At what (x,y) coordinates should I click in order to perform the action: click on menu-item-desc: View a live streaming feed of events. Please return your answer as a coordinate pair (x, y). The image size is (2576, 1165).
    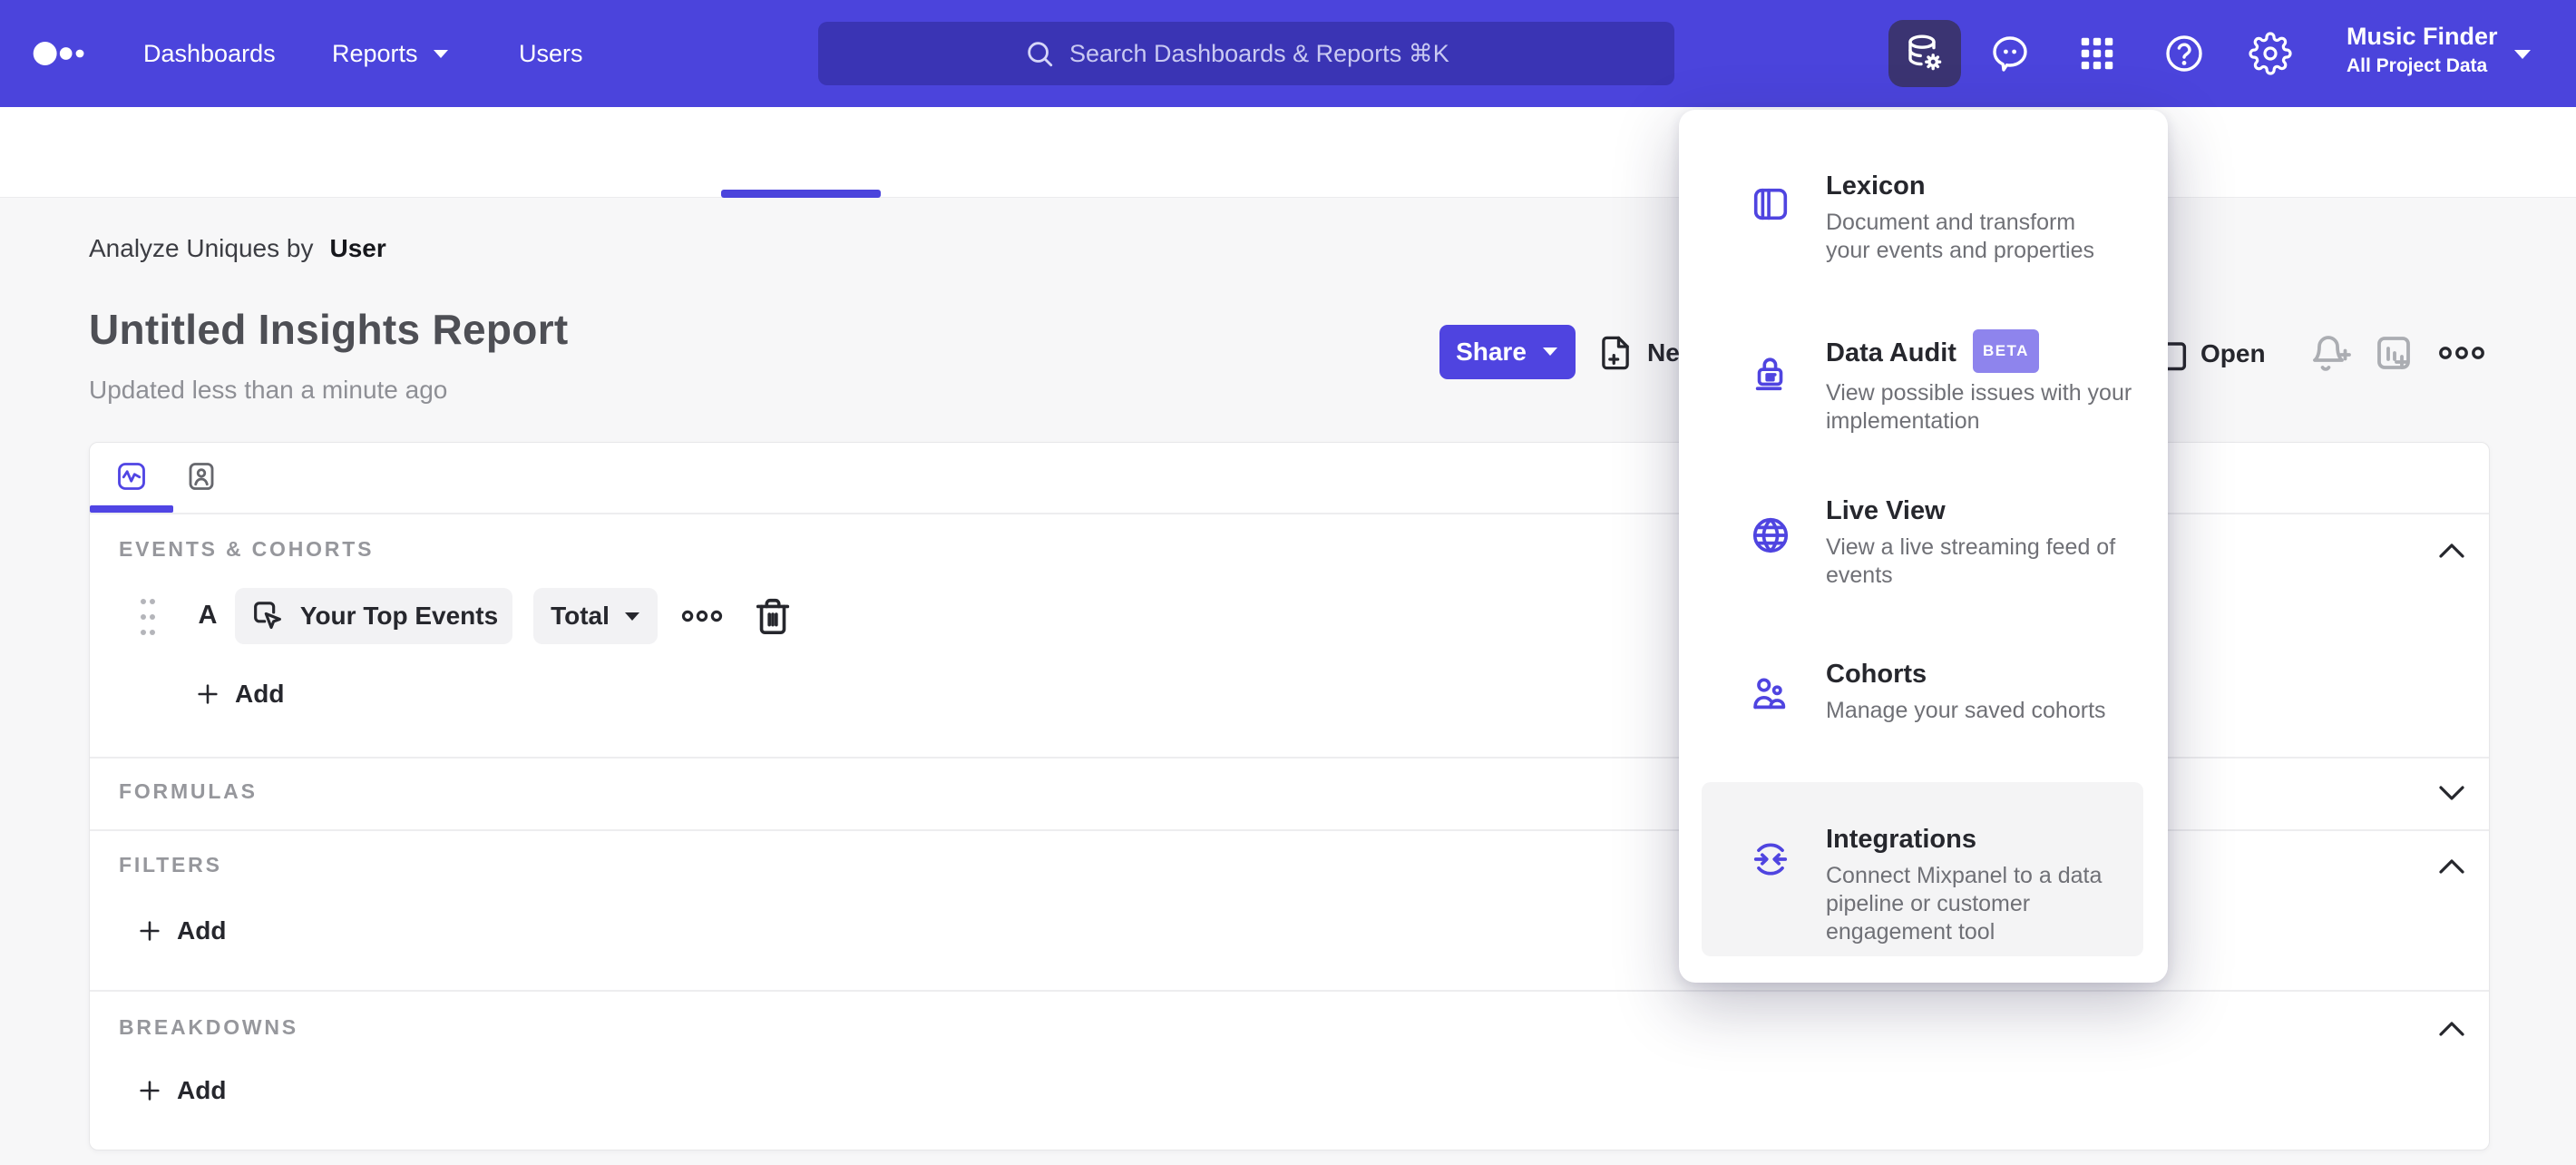
    Looking at the image, I should click on (1971, 561).